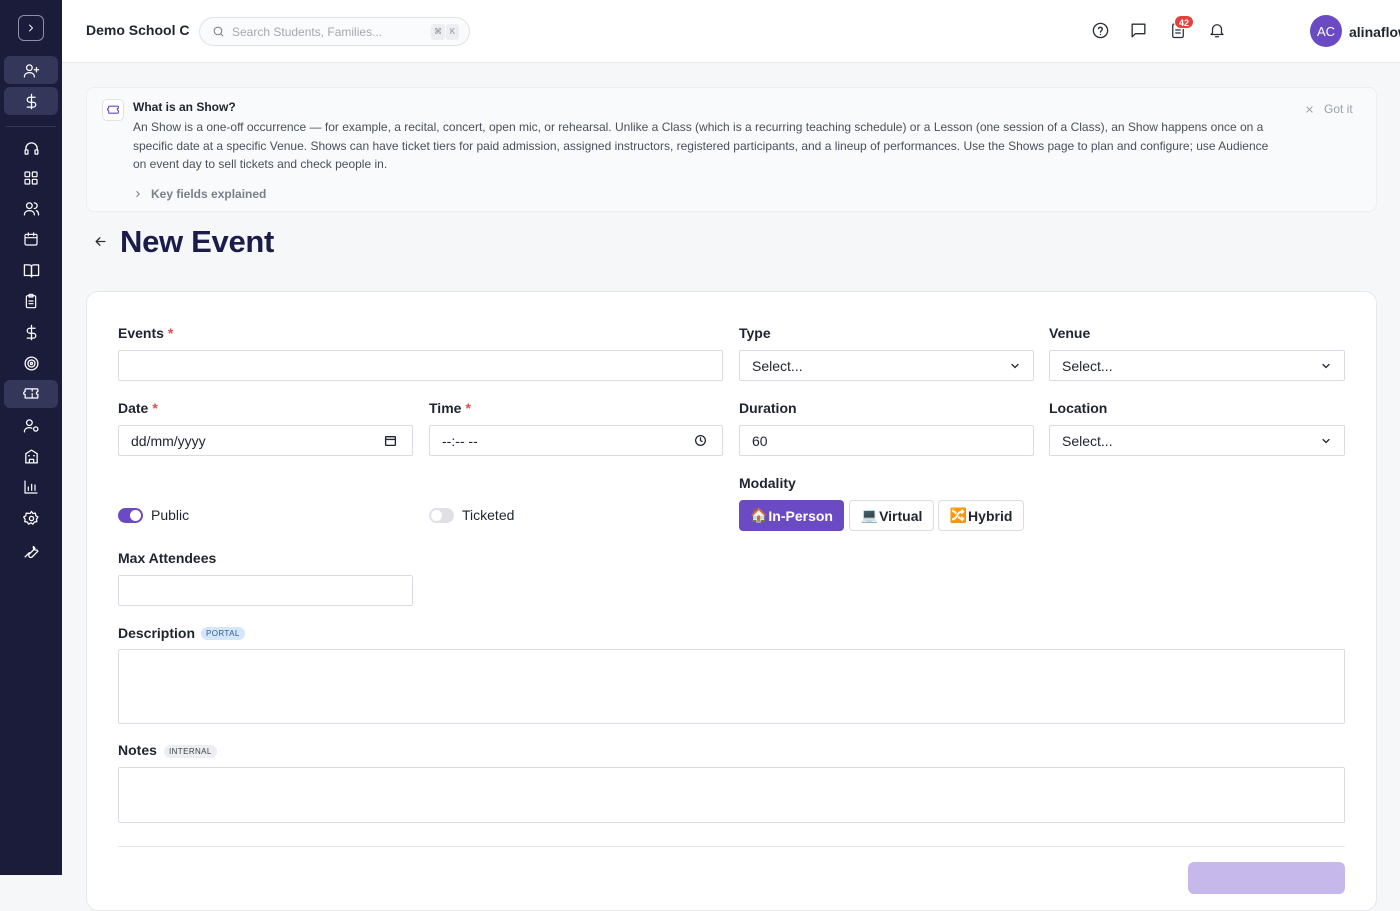 Image resolution: width=1400 pixels, height=911 pixels. Describe the element at coordinates (31, 487) in the screenshot. I see `sidebar-item-reports` at that location.